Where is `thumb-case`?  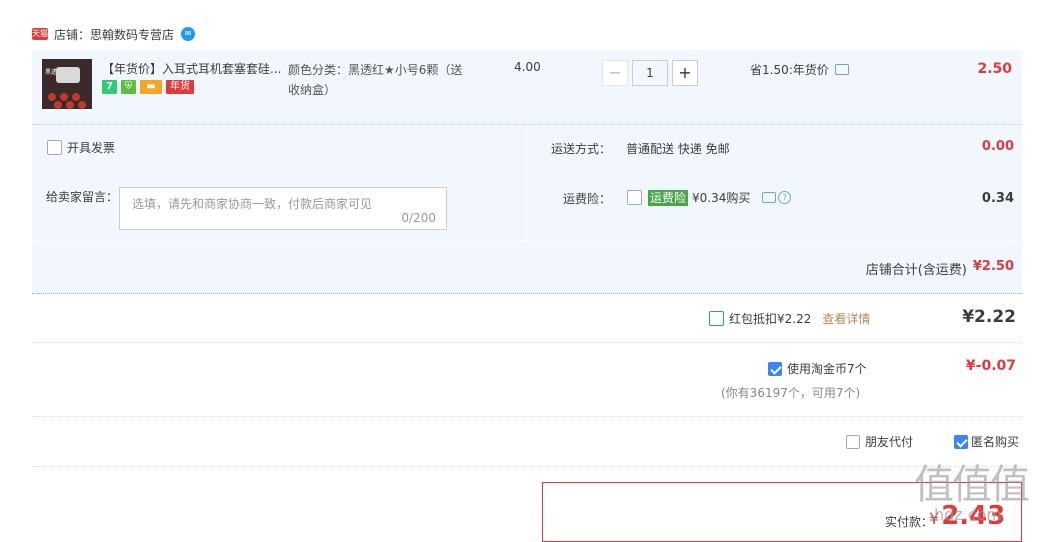 thumb-case is located at coordinates (68, 75).